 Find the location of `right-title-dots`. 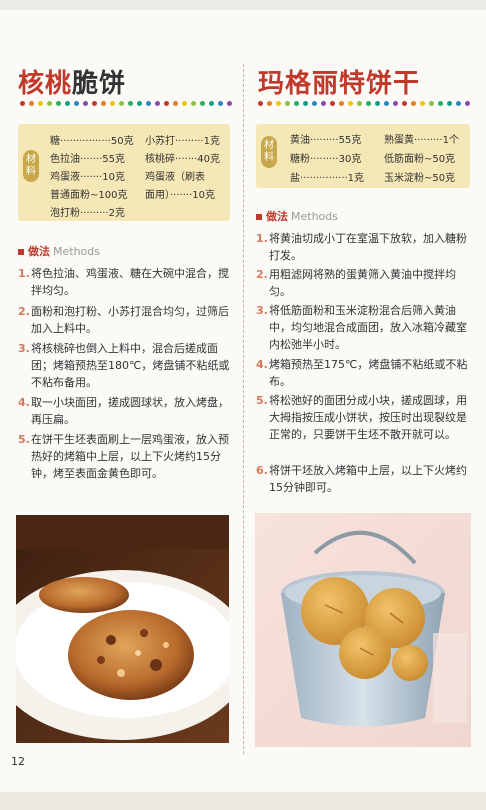

right-title-dots is located at coordinates (364, 105).